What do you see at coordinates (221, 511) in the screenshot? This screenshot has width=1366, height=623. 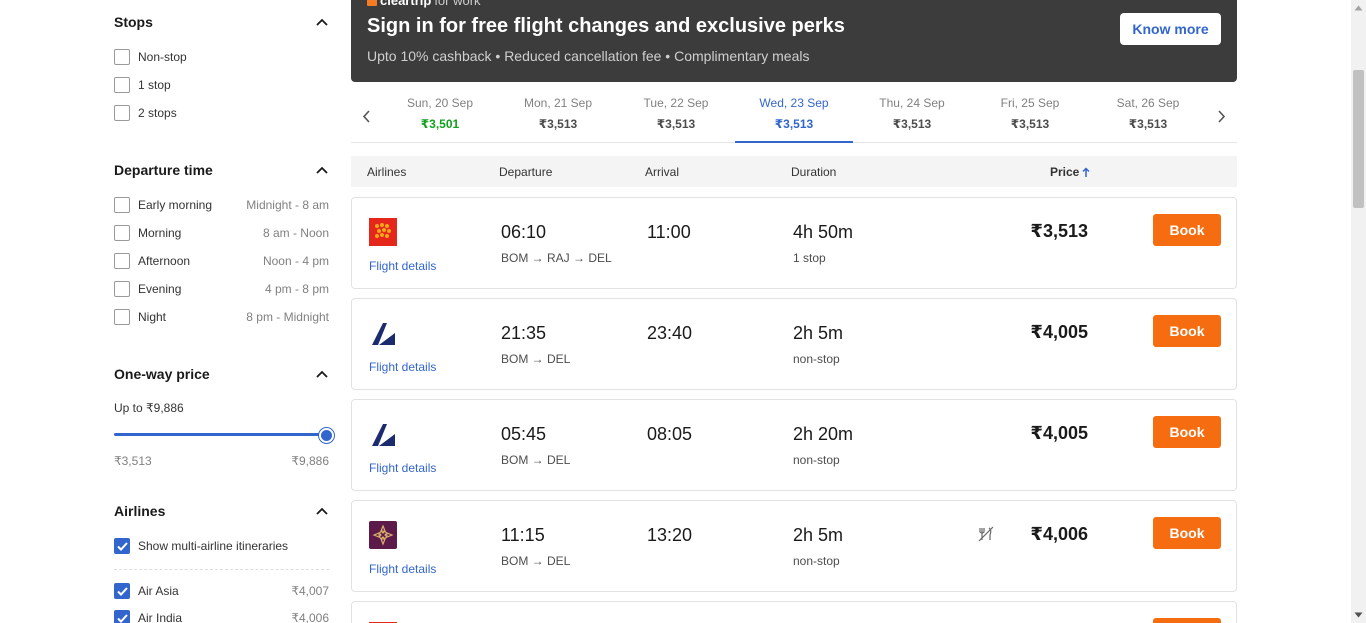 I see `airlines-filter-header: Airlines` at bounding box center [221, 511].